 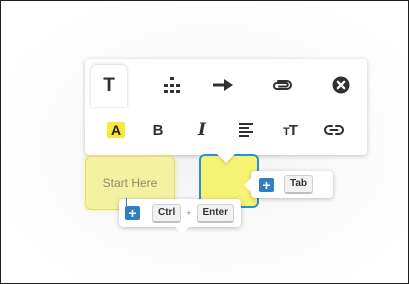 I want to click on arrow-right-icon, so click(x=223, y=85).